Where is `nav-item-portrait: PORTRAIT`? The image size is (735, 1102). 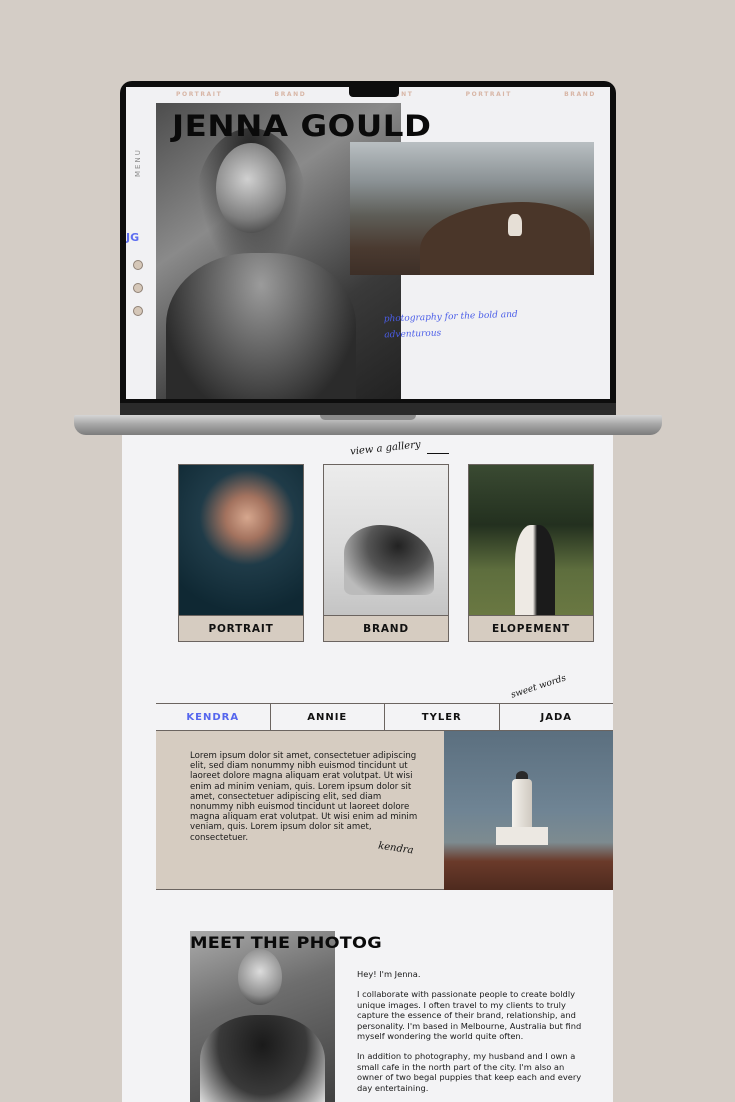 nav-item-portrait: PORTRAIT is located at coordinates (199, 96).